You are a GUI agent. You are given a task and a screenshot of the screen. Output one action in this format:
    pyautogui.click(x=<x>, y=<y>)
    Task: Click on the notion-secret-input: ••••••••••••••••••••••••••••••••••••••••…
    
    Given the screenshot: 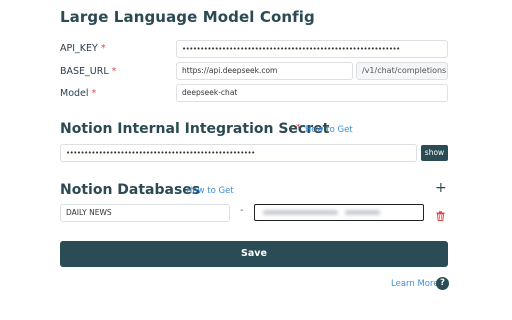 What is the action you would take?
    pyautogui.click(x=238, y=153)
    